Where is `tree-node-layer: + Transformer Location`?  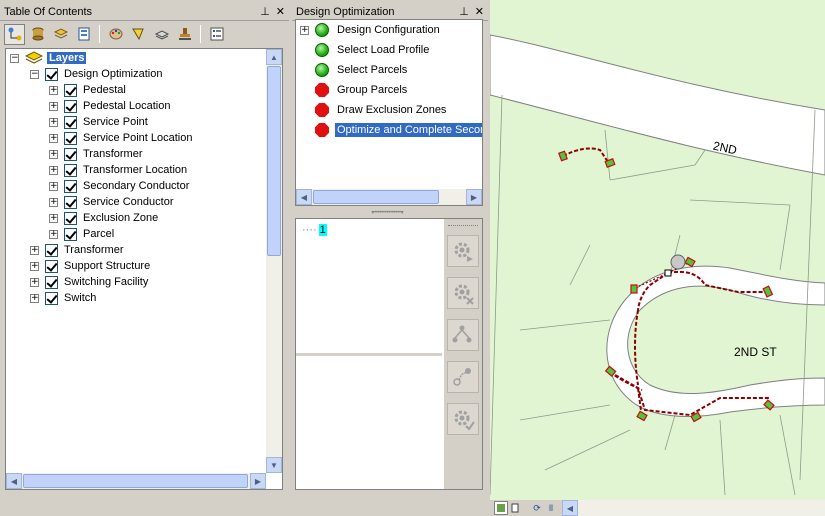
tree-node-layer: + Transformer Location is located at coordinates (118, 170).